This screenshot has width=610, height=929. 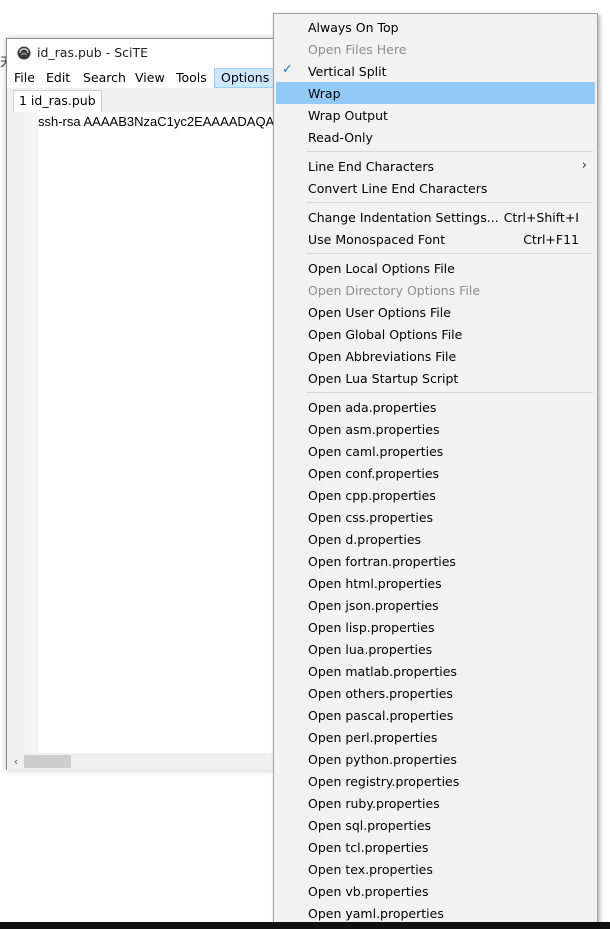 I want to click on menu-search: Search, so click(x=104, y=78).